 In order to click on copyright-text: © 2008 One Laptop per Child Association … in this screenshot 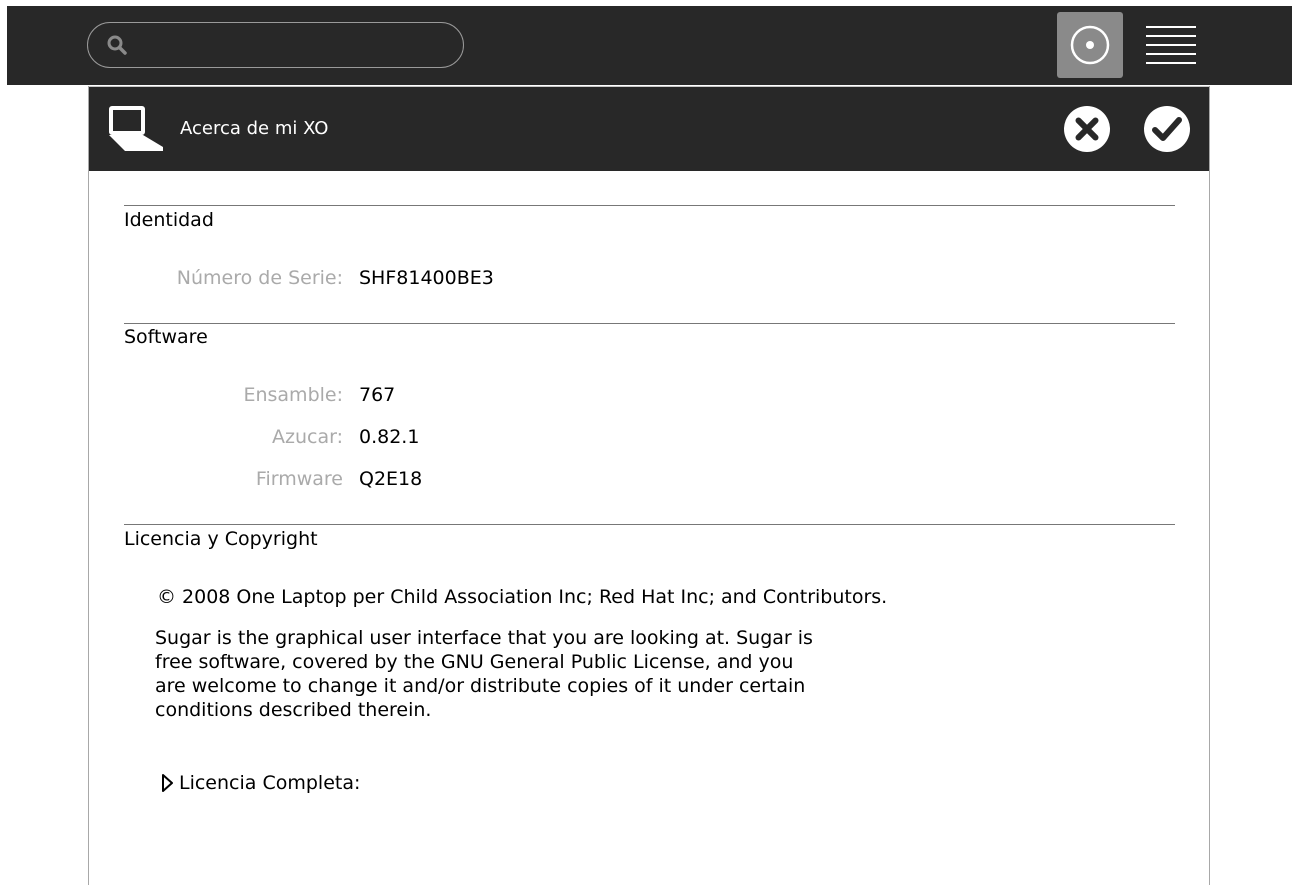, I will do `click(522, 597)`.